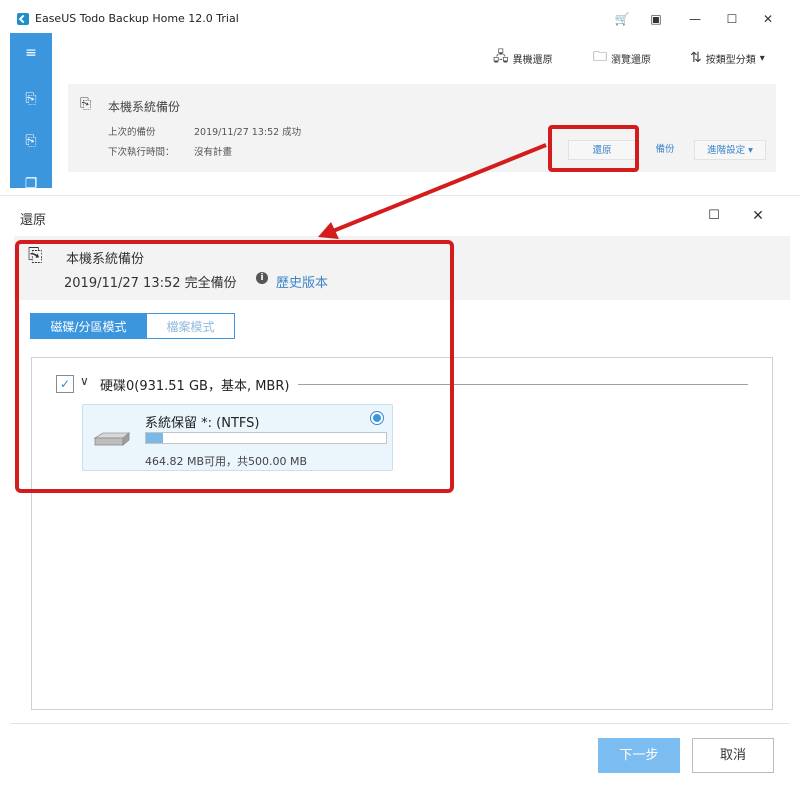  What do you see at coordinates (31, 184) in the screenshot?
I see `file-backup-icon: ❐` at bounding box center [31, 184].